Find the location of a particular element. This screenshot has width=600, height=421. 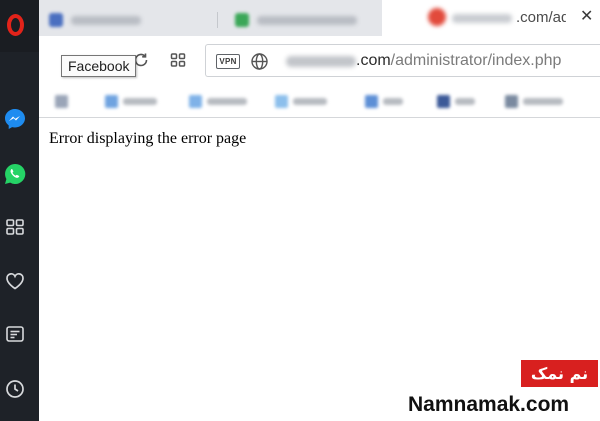

messenger-icon is located at coordinates (15, 119).